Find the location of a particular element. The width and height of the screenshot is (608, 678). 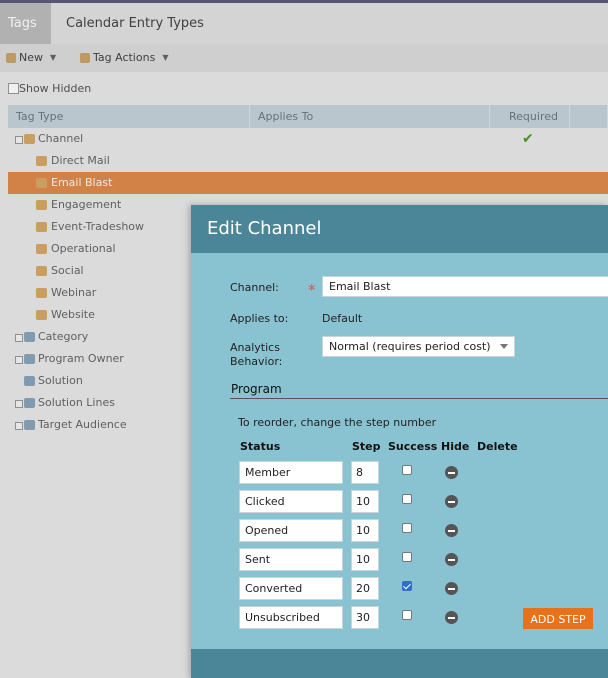

tree-row-label: Solution is located at coordinates (60, 380).